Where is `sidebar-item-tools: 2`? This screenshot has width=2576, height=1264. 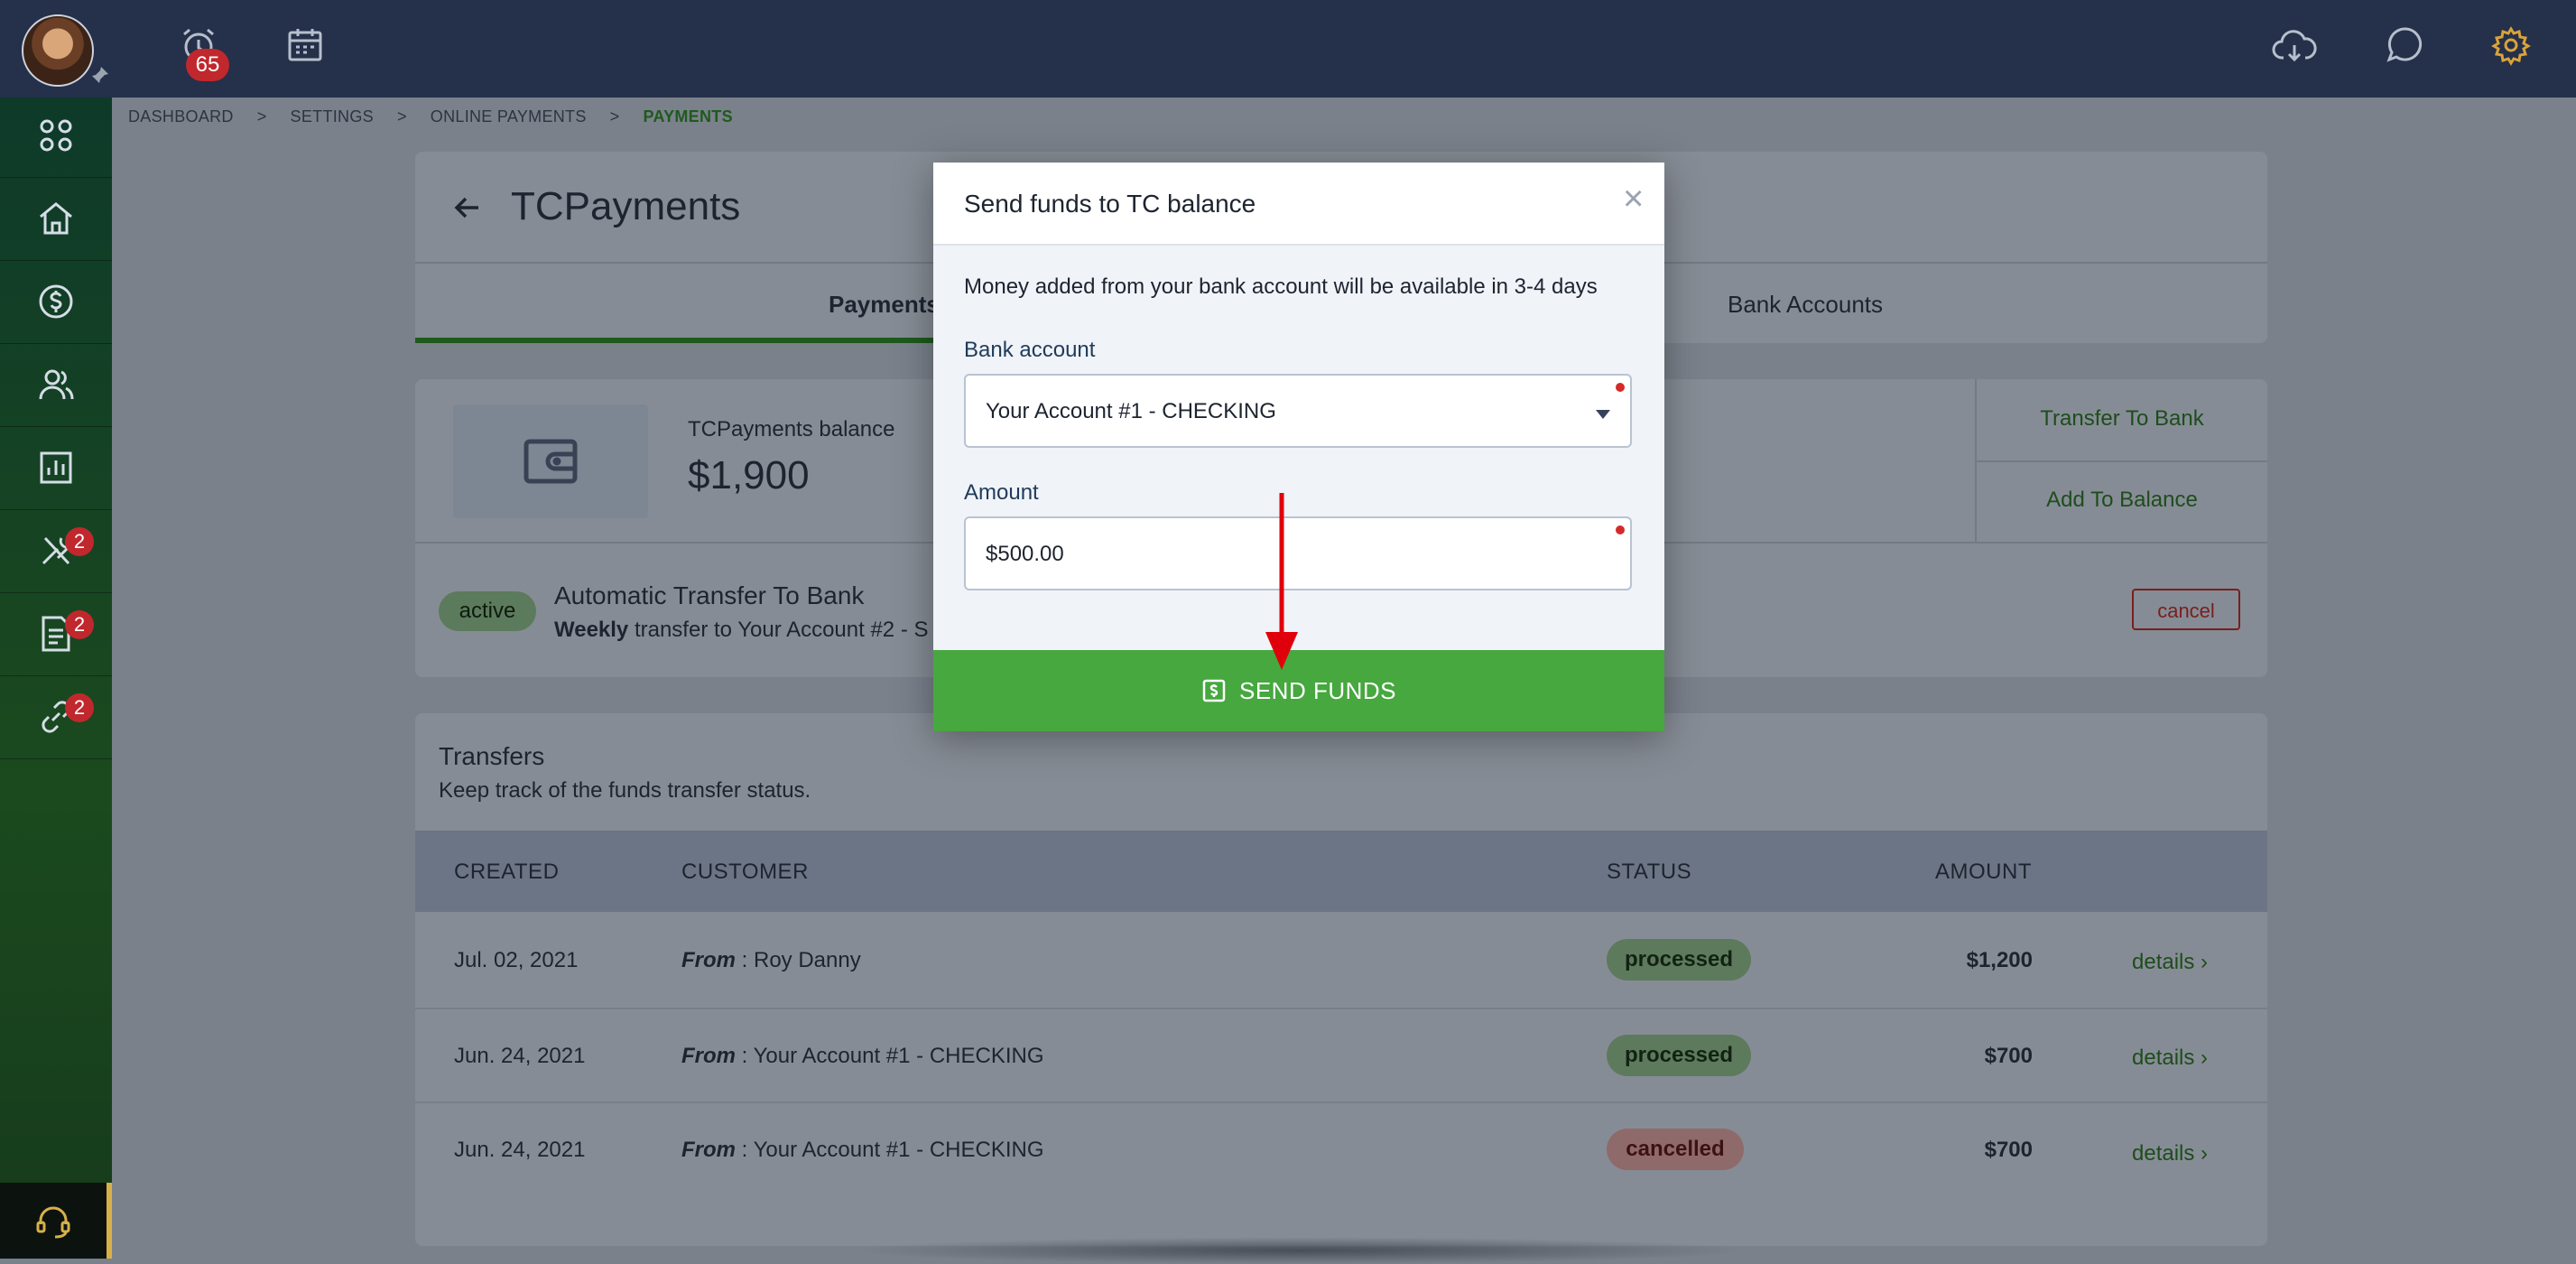
sidebar-item-tools: 2 is located at coordinates (56, 551).